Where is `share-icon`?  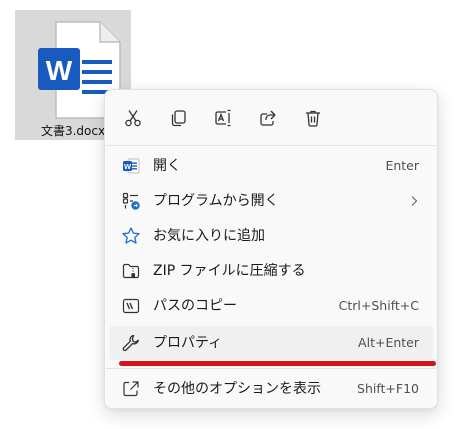
share-icon is located at coordinates (267, 118).